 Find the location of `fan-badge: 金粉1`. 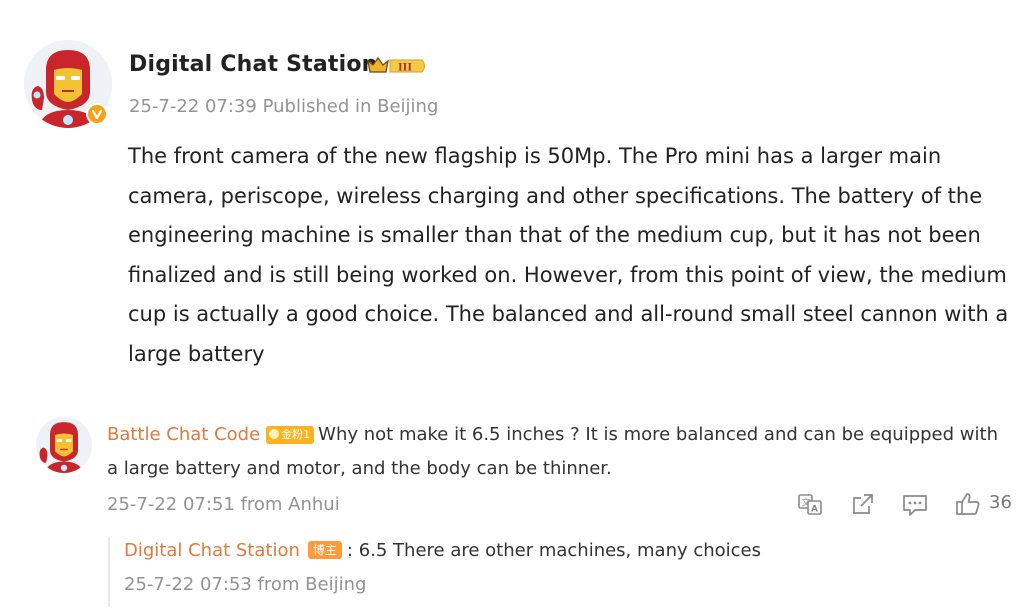

fan-badge: 金粉1 is located at coordinates (290, 435).